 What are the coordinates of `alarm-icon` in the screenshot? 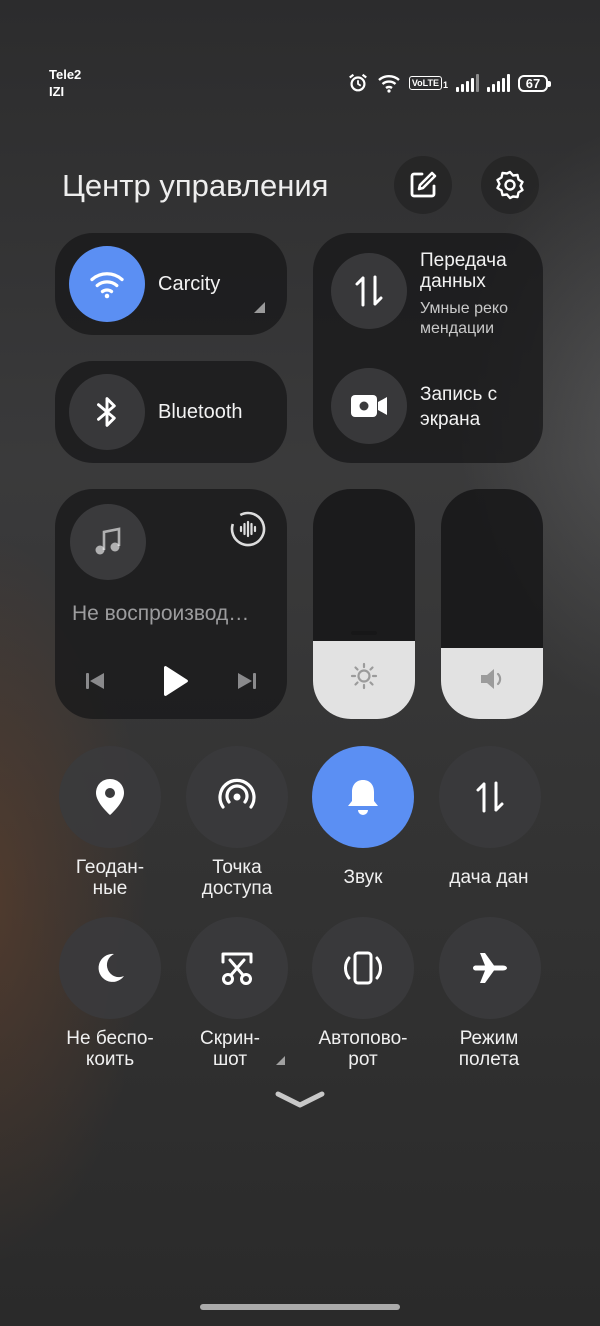 It's located at (357, 82).